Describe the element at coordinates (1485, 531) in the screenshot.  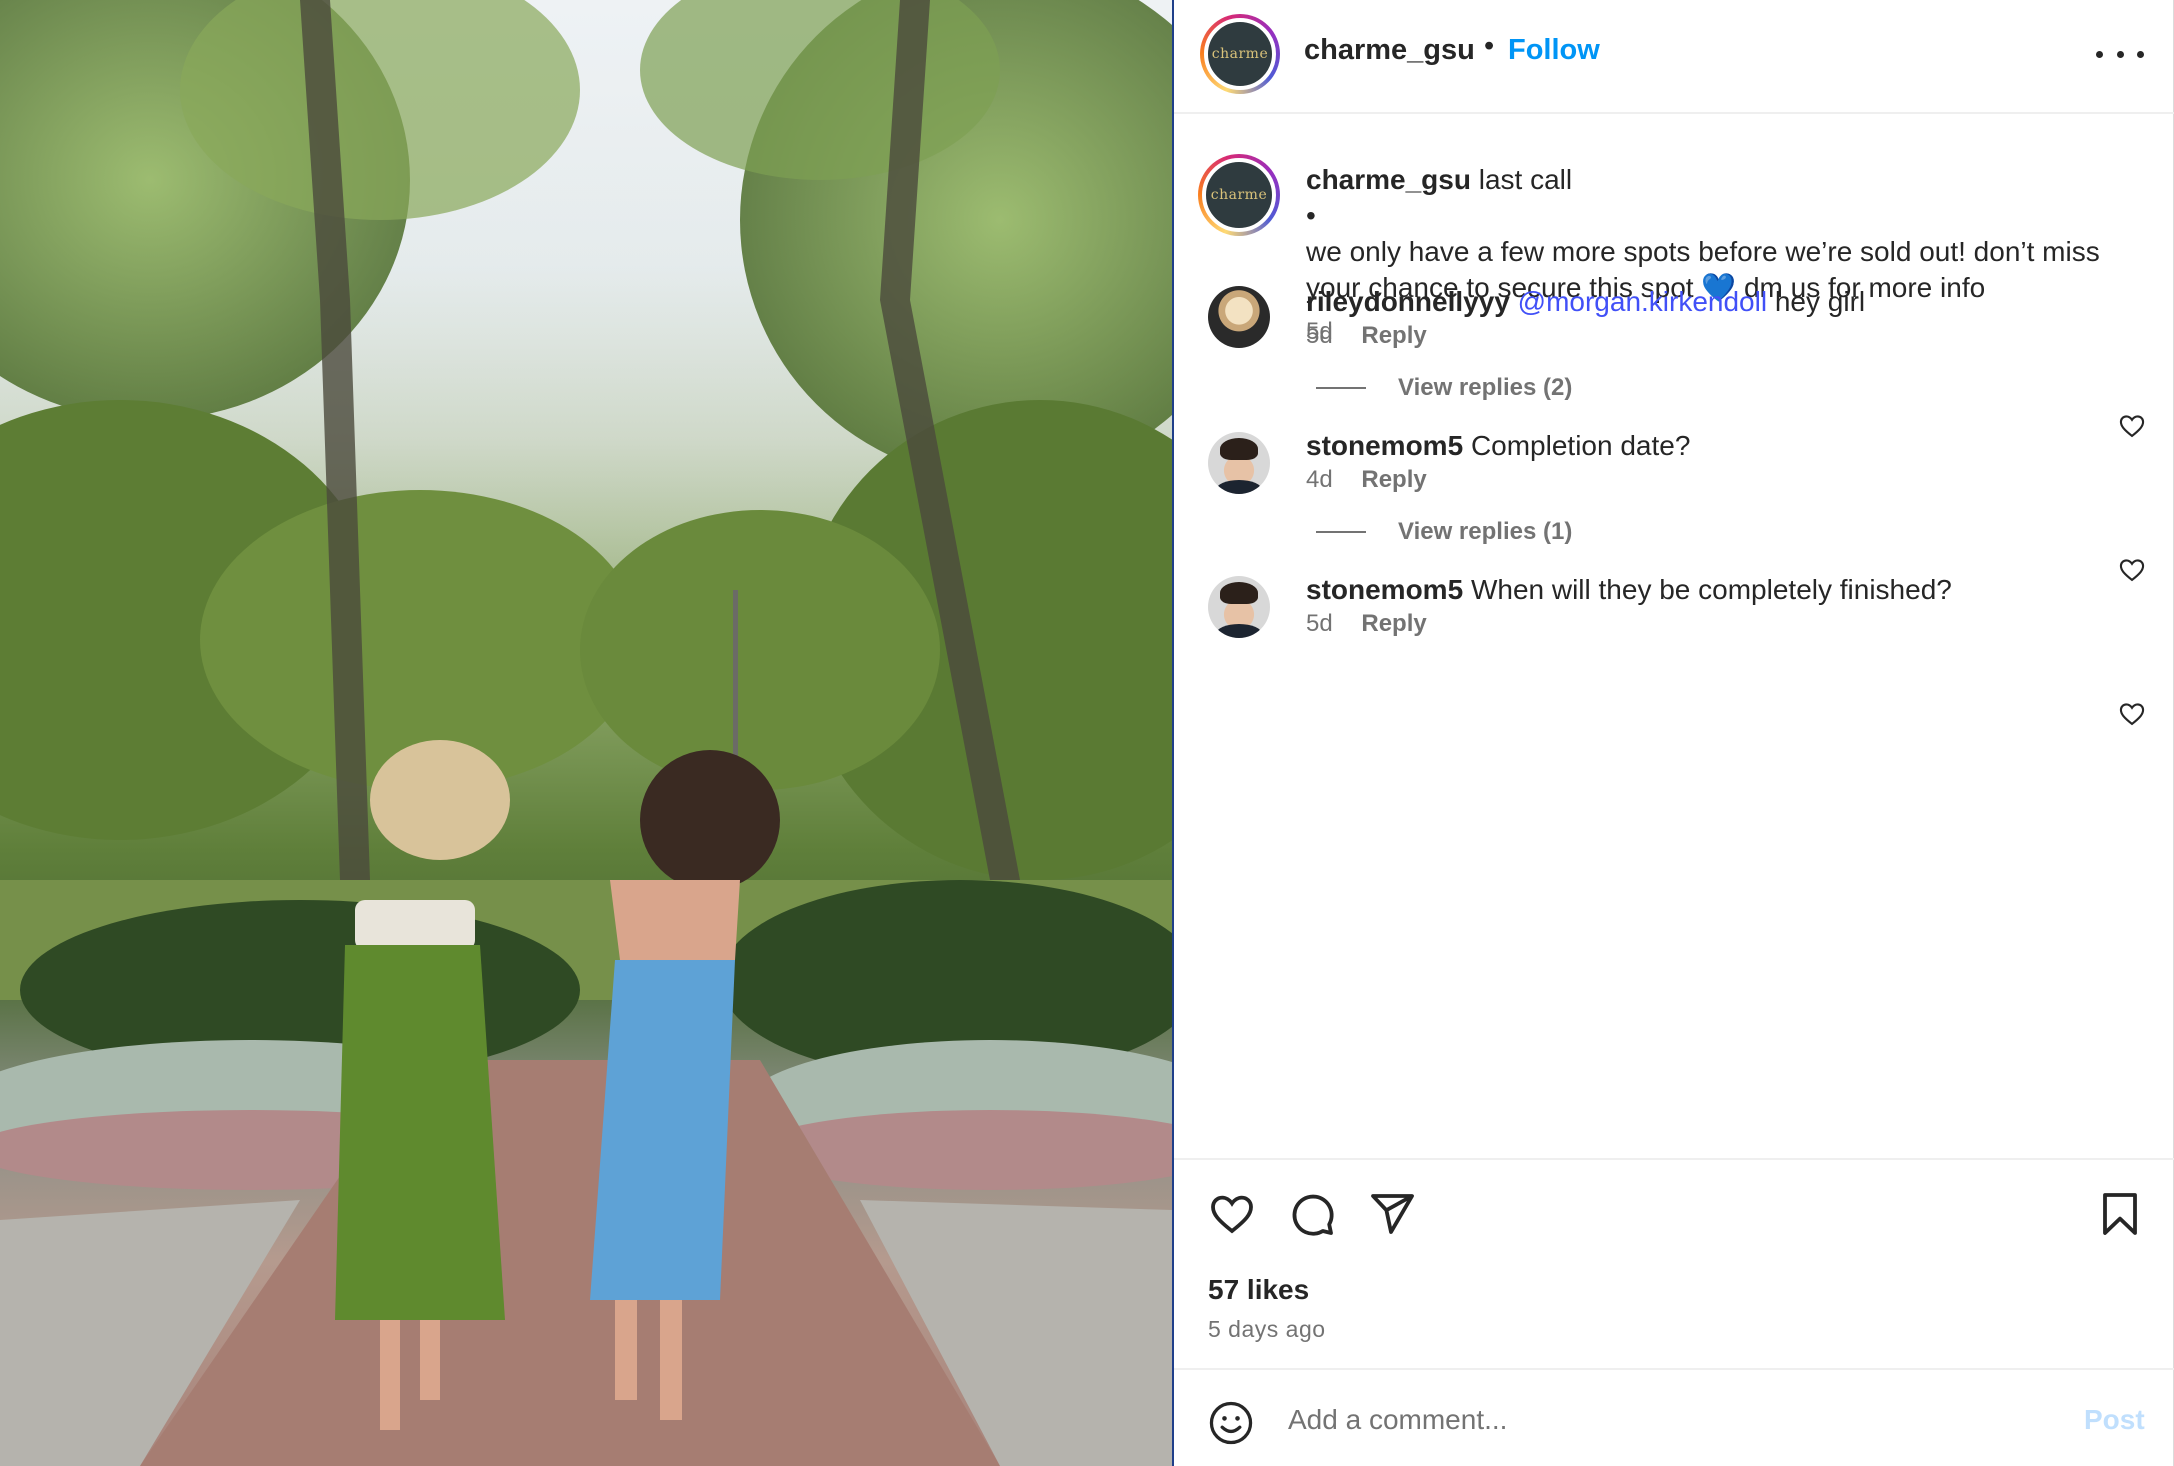
I see `view-replies-label: View replies (1)` at that location.